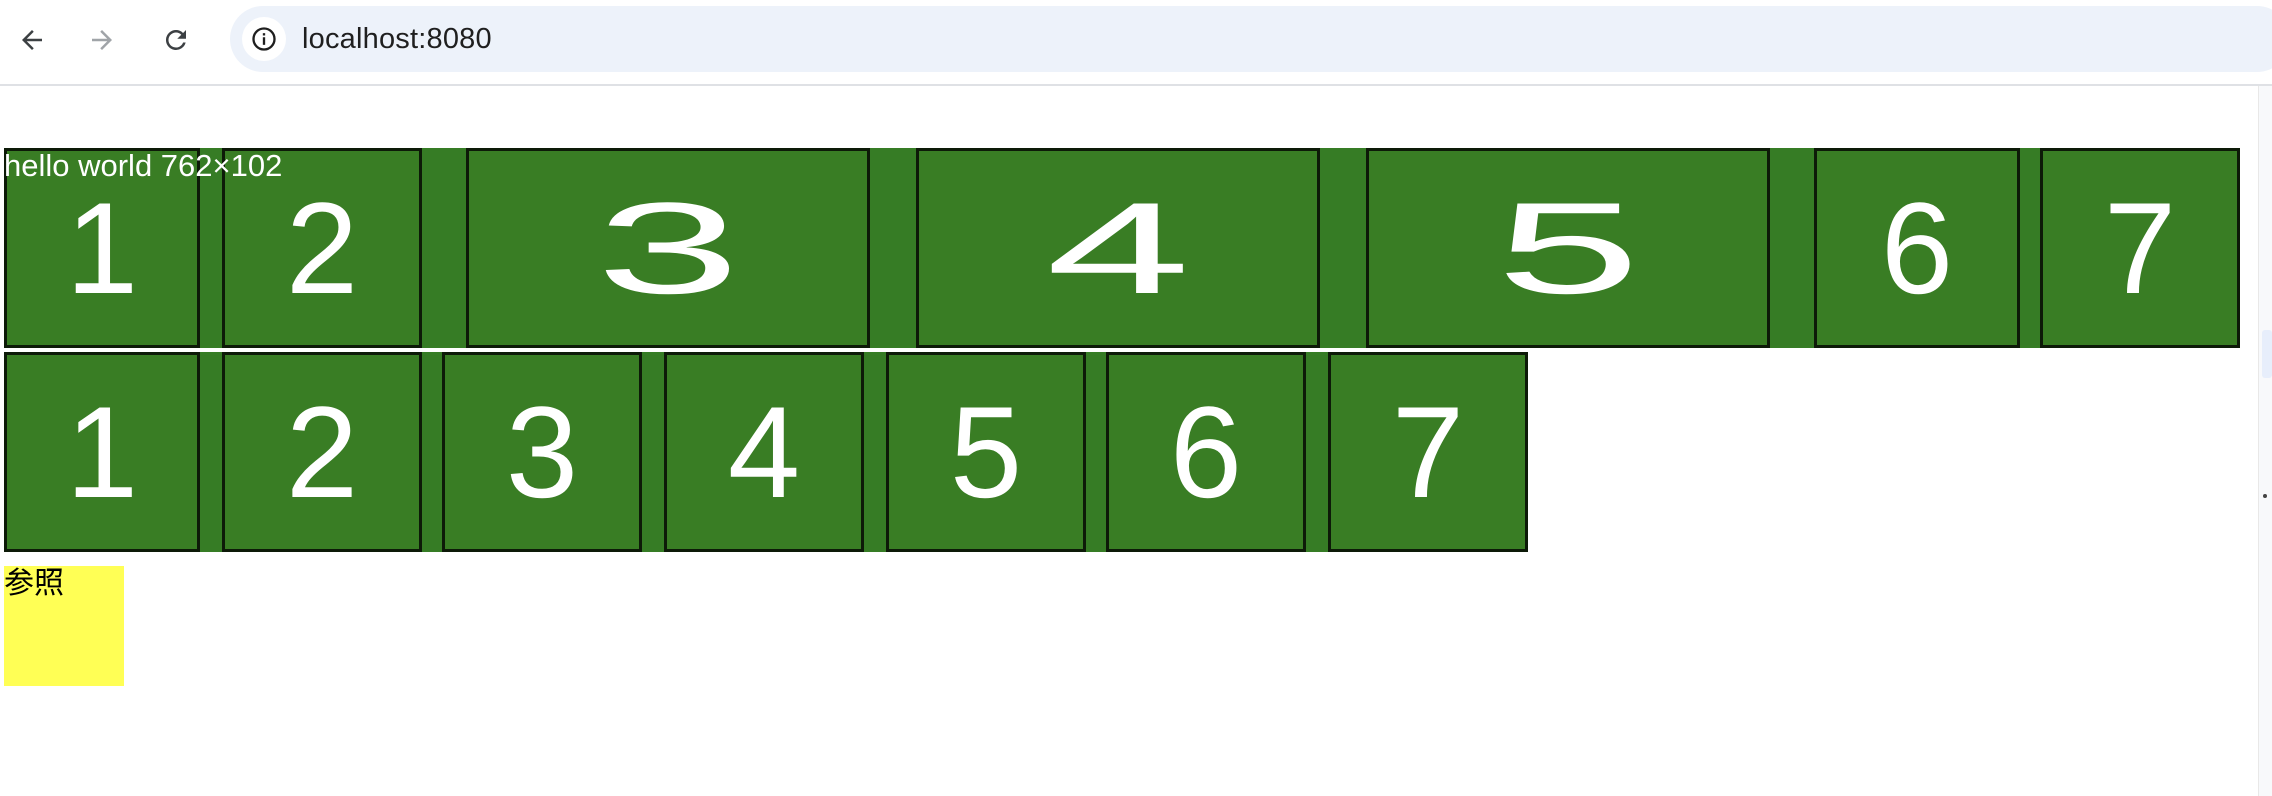 The height and width of the screenshot is (796, 2272). I want to click on square-tile-1-label: 1, so click(102, 452).